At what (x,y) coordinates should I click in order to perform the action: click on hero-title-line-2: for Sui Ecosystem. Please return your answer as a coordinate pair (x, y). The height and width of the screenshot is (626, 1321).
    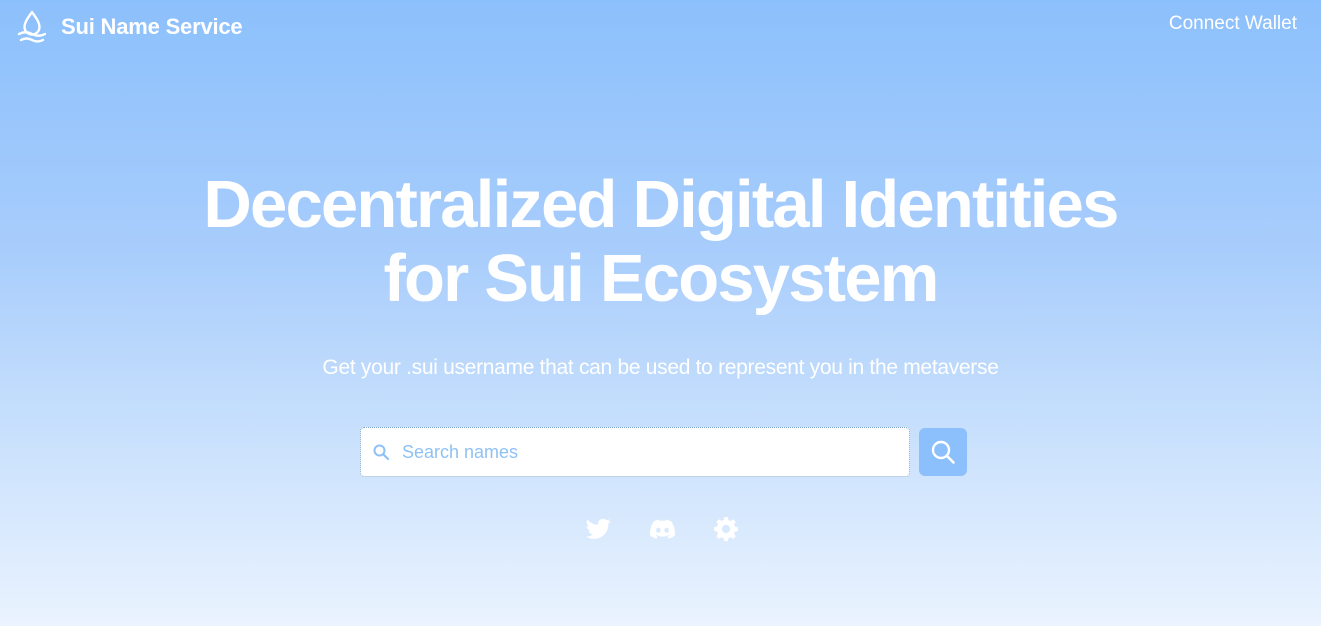
    Looking at the image, I should click on (661, 278).